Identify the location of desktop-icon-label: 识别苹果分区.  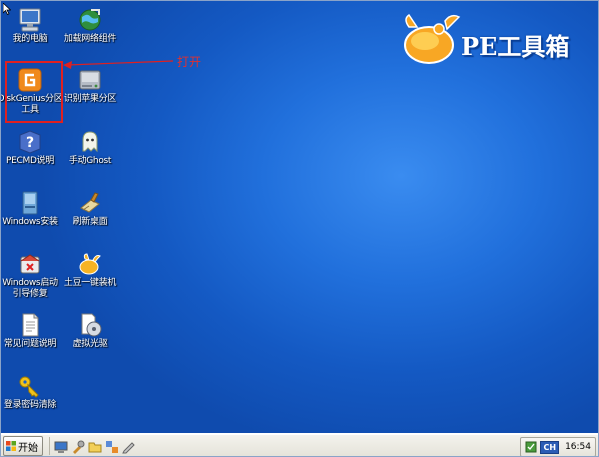
(90, 99).